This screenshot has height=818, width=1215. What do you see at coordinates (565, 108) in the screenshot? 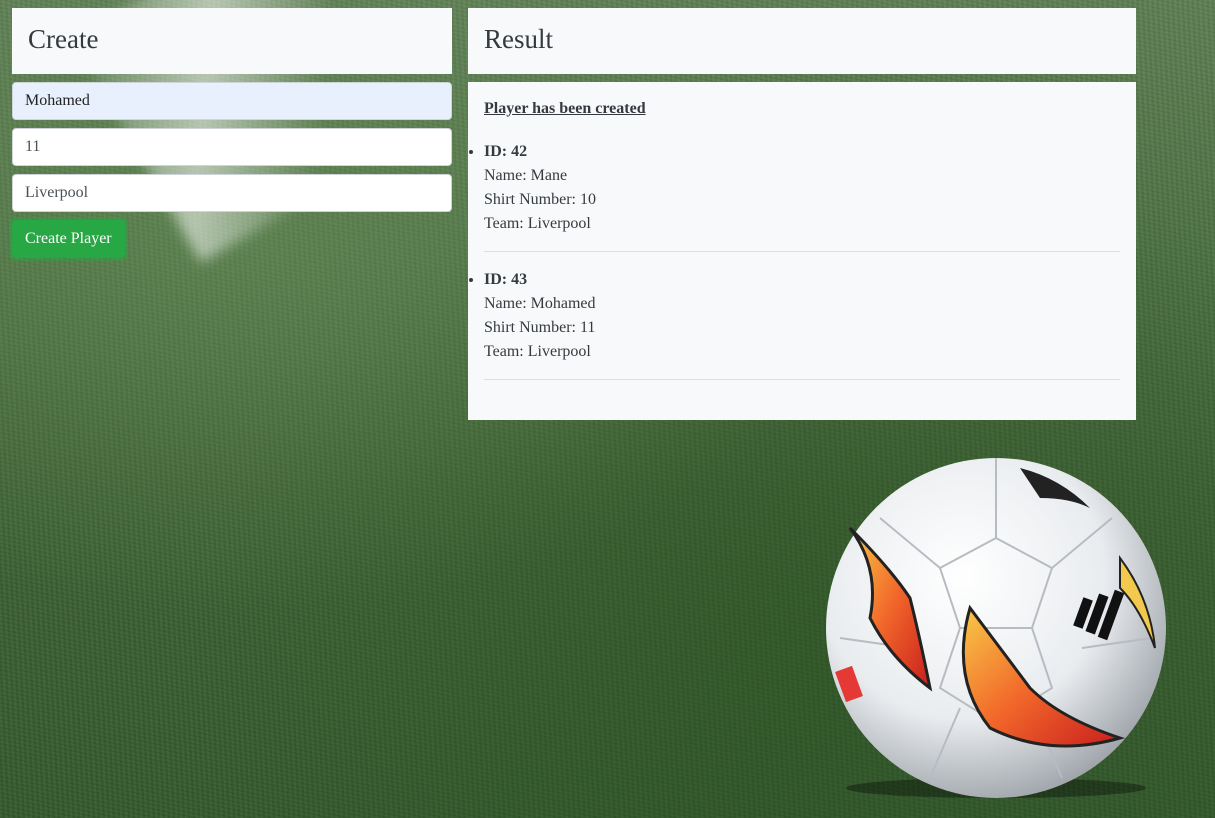
I see `result-message: Player has been created` at bounding box center [565, 108].